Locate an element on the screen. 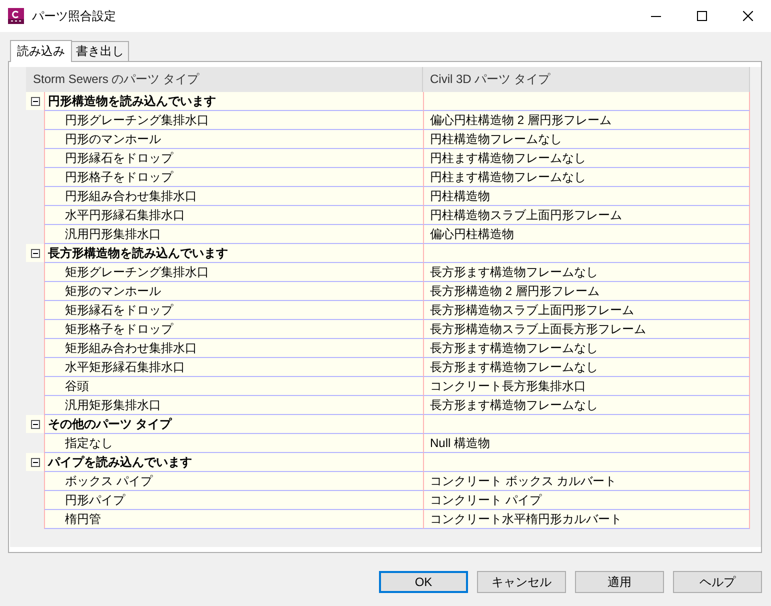 The height and width of the screenshot is (606, 771). dialog-button: ヘルプ is located at coordinates (717, 582).